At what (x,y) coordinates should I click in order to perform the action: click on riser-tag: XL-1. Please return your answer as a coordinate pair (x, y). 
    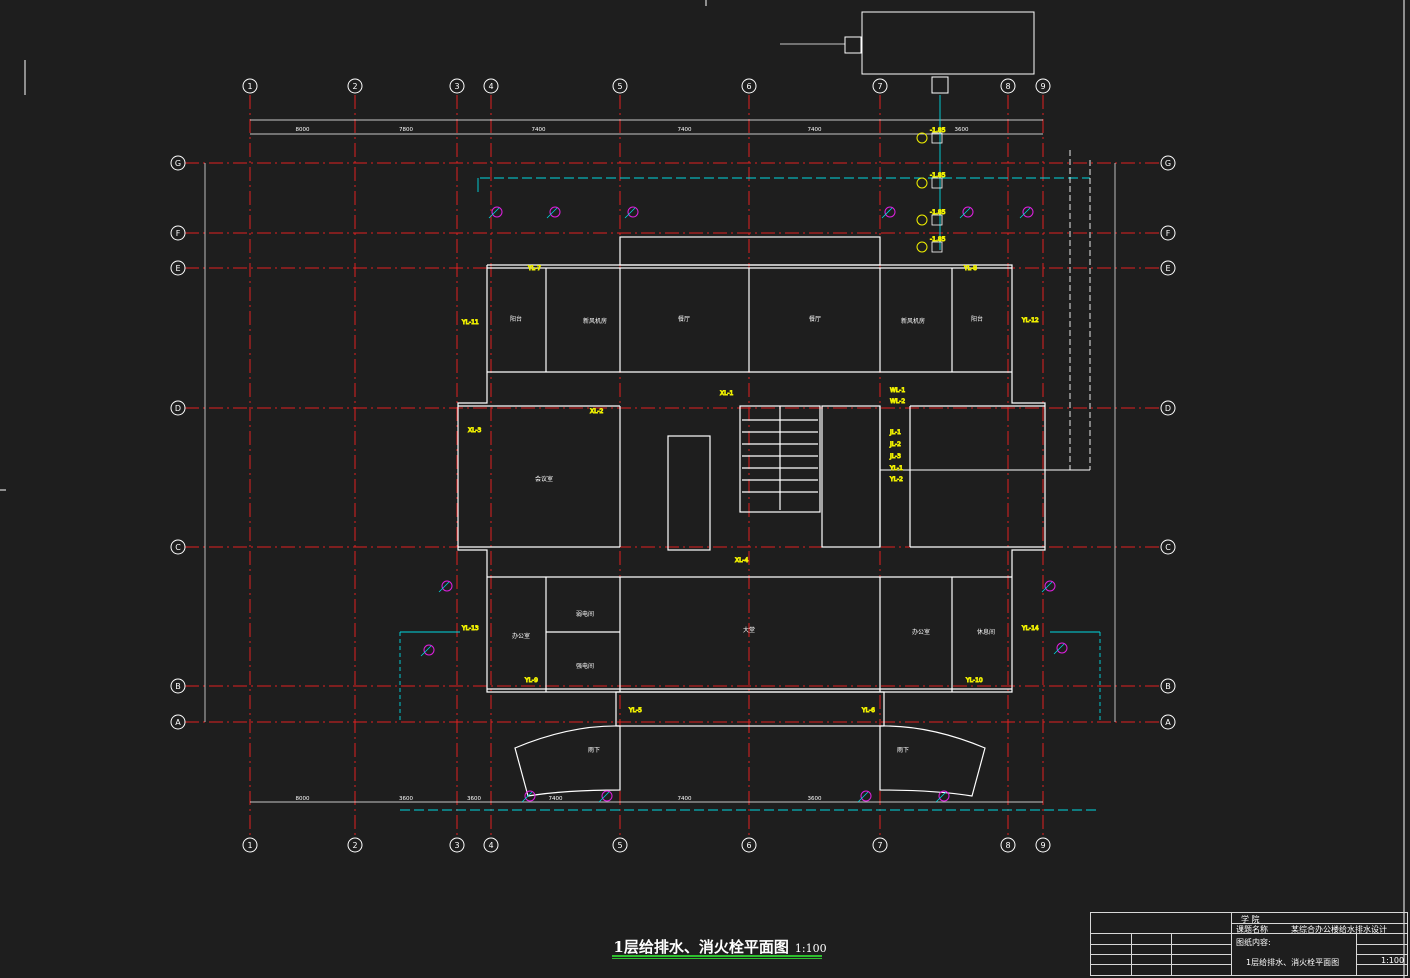
    Looking at the image, I should click on (727, 393).